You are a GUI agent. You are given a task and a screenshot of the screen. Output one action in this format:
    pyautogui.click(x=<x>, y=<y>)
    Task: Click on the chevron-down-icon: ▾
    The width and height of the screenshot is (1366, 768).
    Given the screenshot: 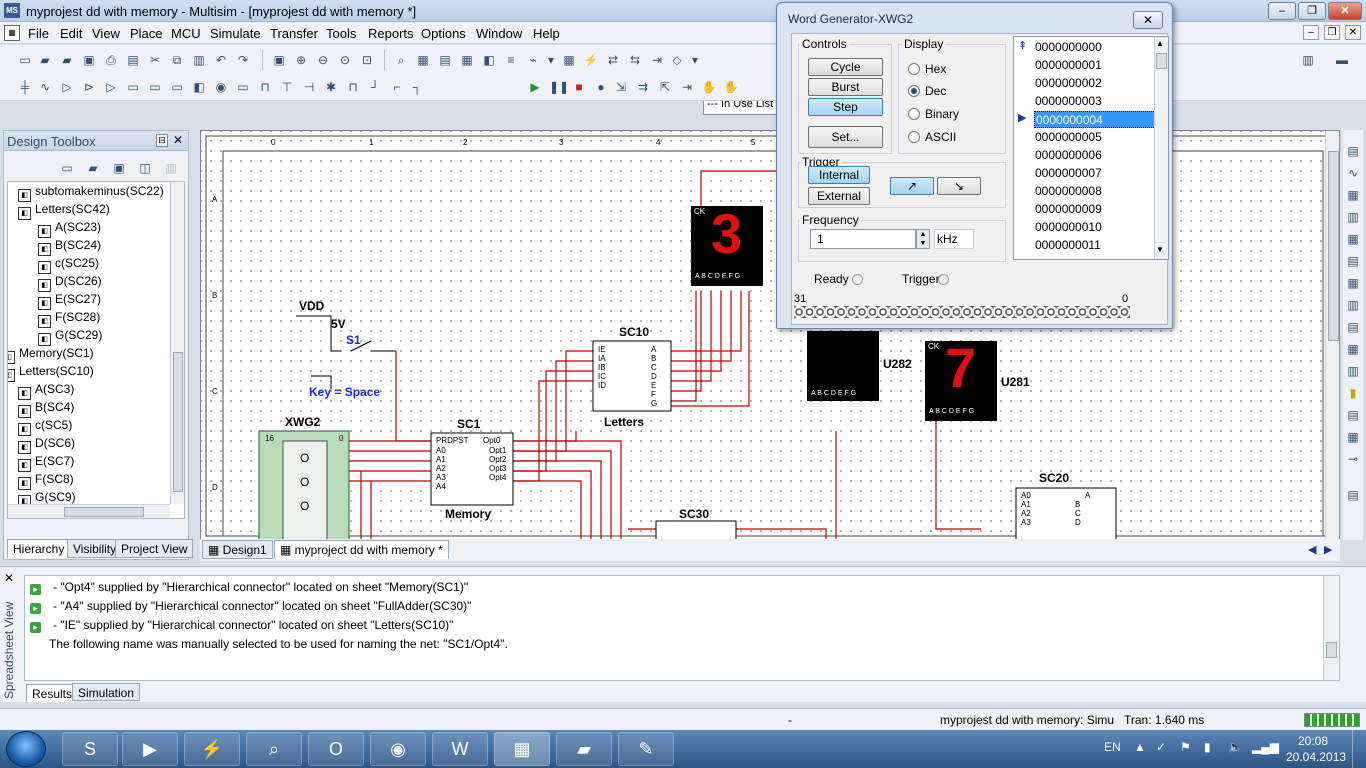 What is the action you would take?
    pyautogui.click(x=695, y=60)
    